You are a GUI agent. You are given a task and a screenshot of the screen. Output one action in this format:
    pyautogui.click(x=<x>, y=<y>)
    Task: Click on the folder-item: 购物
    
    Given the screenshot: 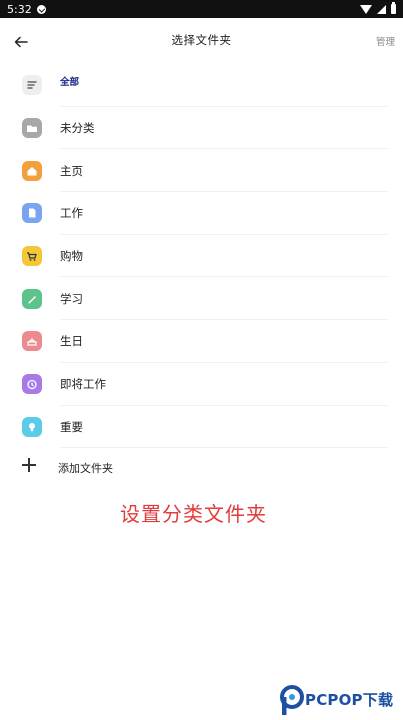 What is the action you would take?
    pyautogui.click(x=201, y=256)
    